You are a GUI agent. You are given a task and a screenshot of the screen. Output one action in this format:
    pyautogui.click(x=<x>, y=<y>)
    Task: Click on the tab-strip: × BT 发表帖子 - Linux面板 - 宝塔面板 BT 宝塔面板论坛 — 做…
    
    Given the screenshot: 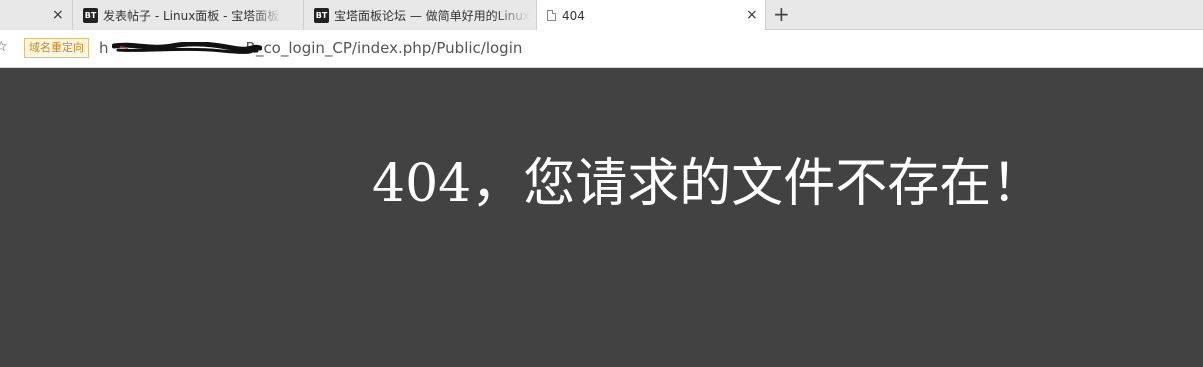 What is the action you would take?
    pyautogui.click(x=601, y=15)
    